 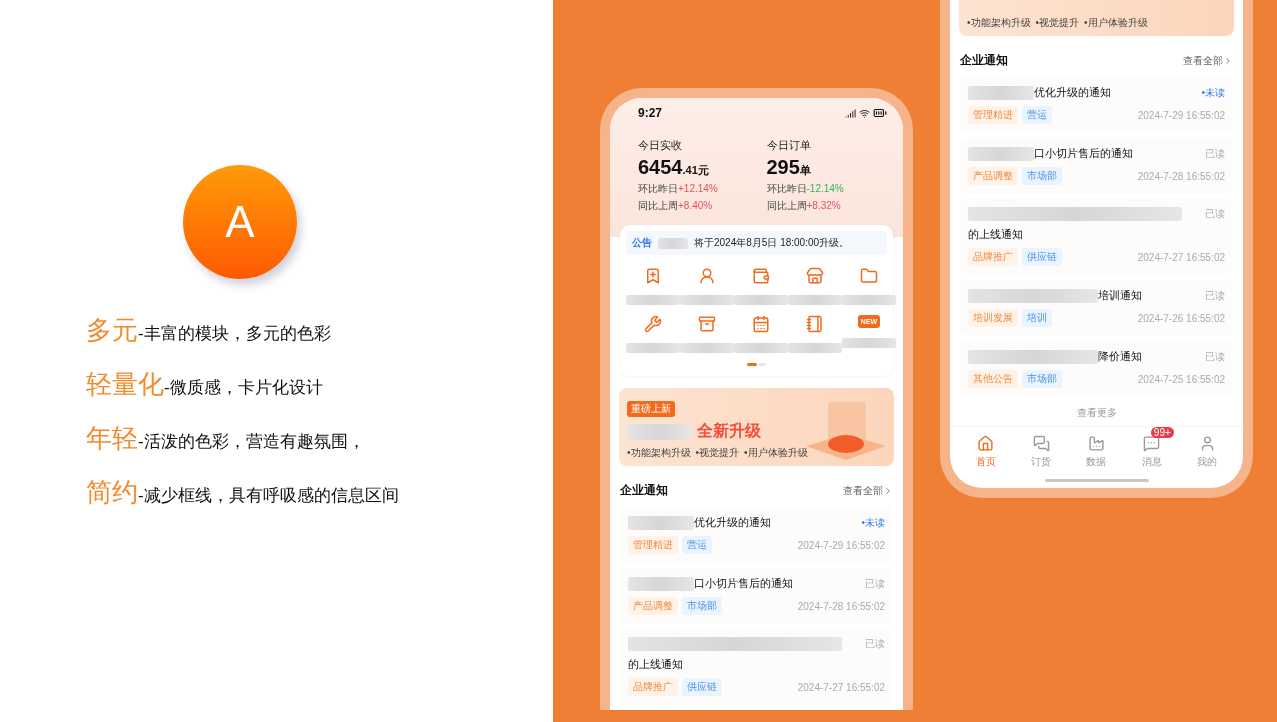 What do you see at coordinates (660, 167) in the screenshot?
I see `stat-value: 6454` at bounding box center [660, 167].